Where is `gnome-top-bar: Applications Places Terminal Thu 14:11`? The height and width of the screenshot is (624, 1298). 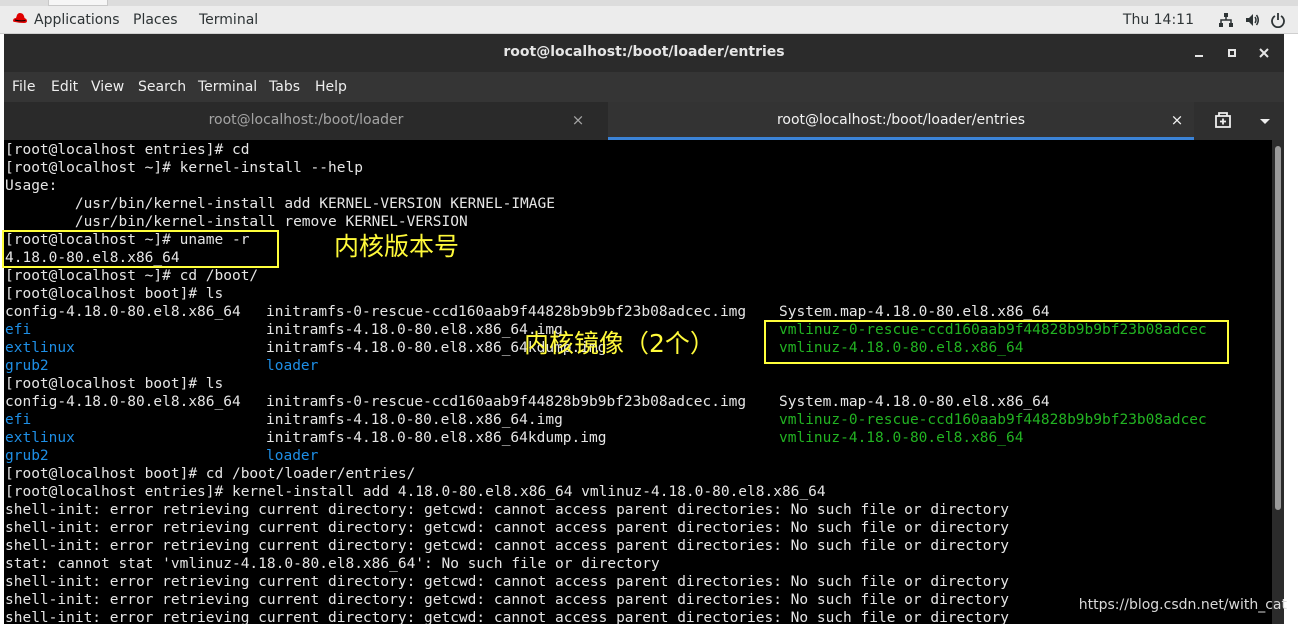
gnome-top-bar: Applications Places Terminal Thu 14:11 is located at coordinates (649, 17).